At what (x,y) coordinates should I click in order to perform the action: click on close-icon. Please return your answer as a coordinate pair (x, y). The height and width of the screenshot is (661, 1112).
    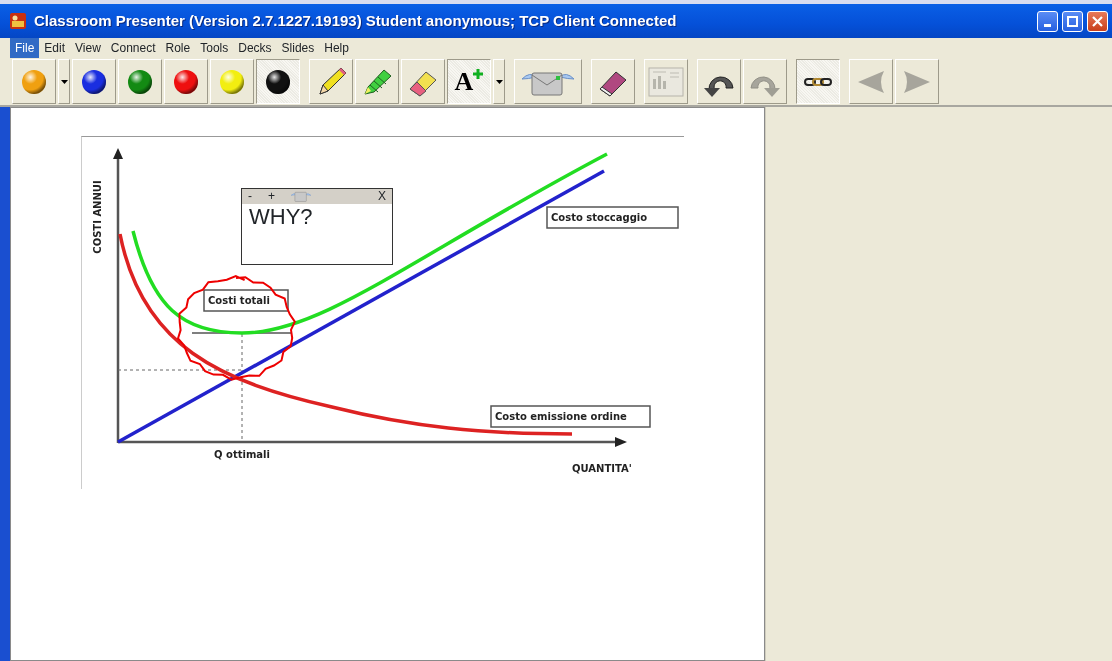
    Looking at the image, I should click on (1097, 21).